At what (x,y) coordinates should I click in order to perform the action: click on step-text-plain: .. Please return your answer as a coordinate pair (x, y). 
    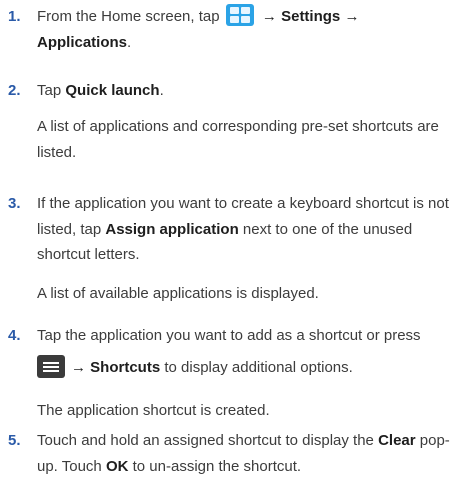
    Looking at the image, I should click on (161, 90).